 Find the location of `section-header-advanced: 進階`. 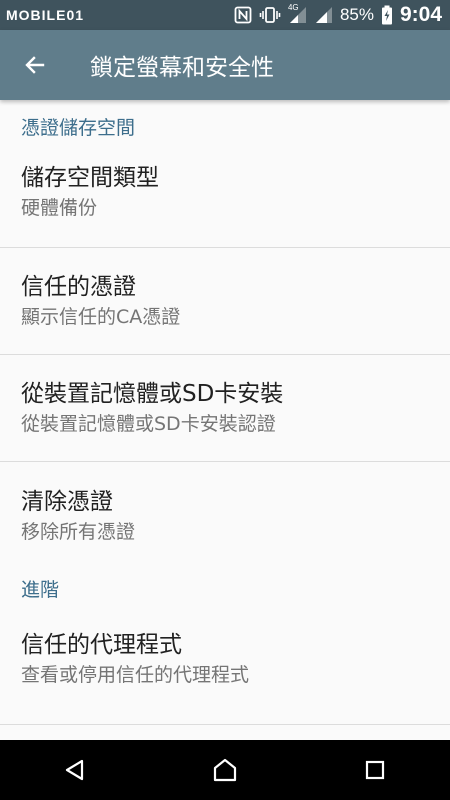

section-header-advanced: 進階 is located at coordinates (40, 590).